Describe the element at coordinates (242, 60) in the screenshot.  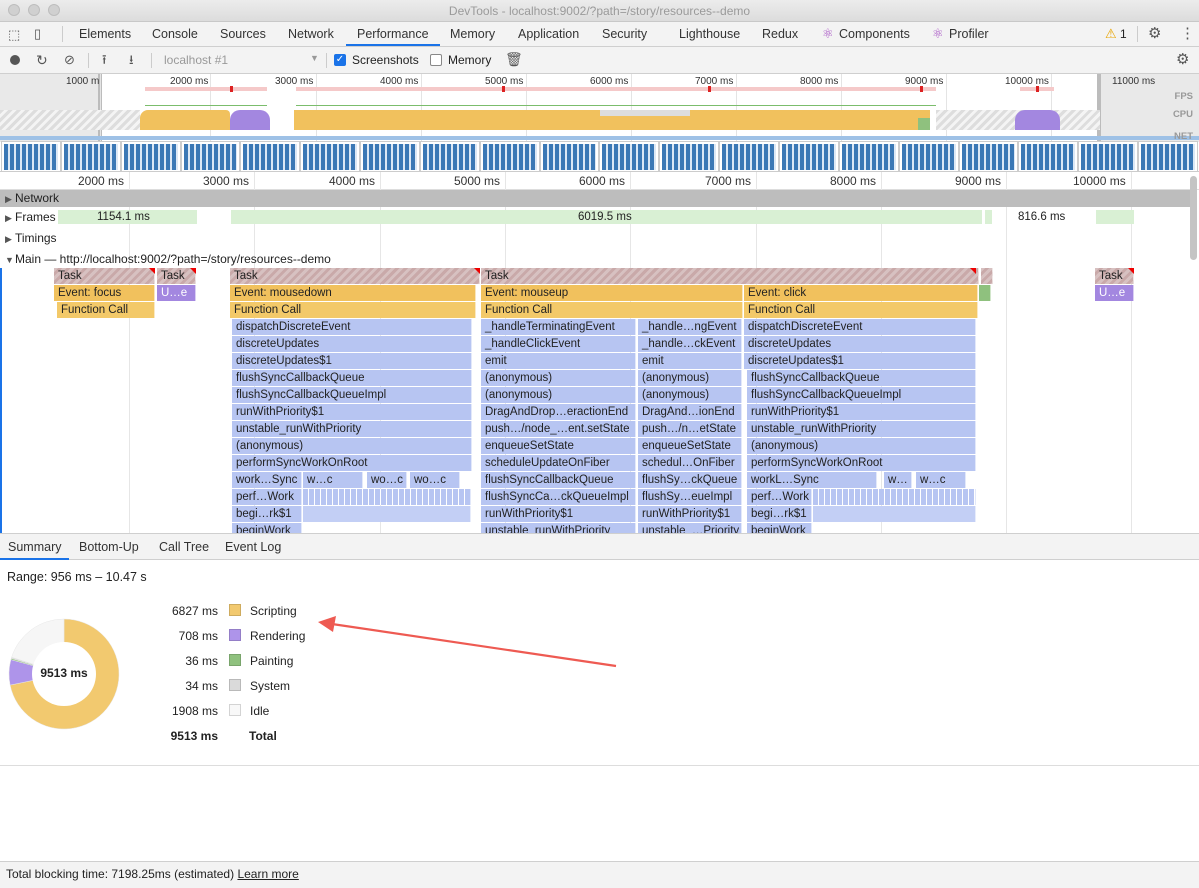
I see `target-select: localhost #1 ▼` at that location.